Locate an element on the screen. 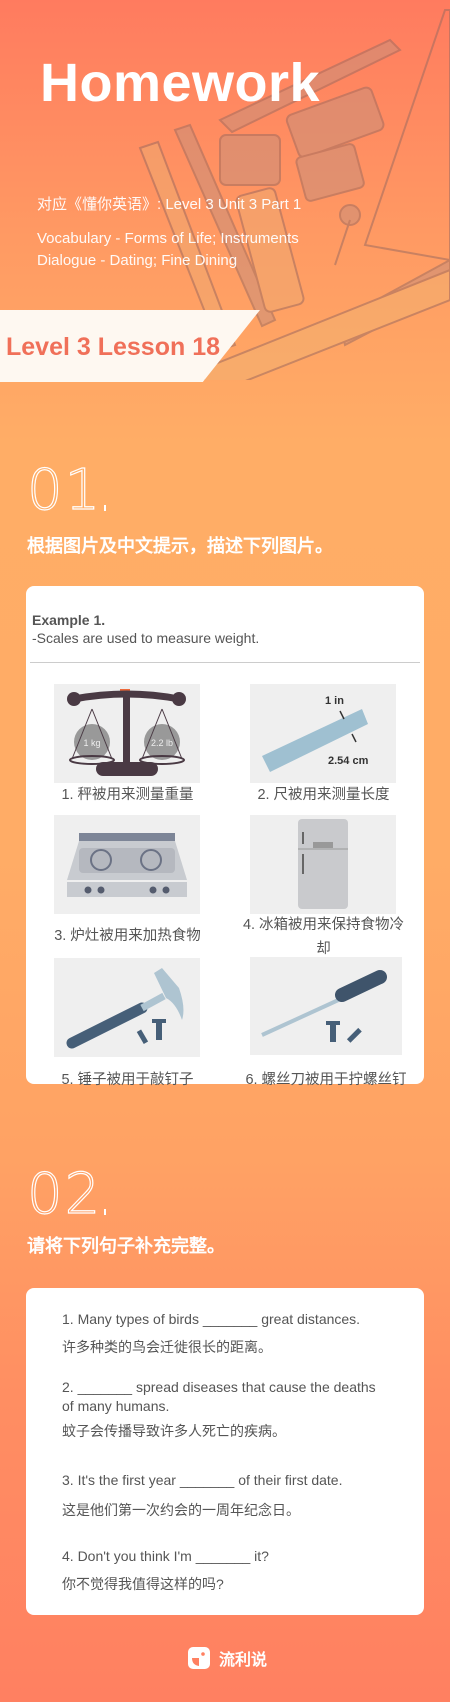 The height and width of the screenshot is (1702, 450). section-number-02: 02 is located at coordinates (64, 1194).